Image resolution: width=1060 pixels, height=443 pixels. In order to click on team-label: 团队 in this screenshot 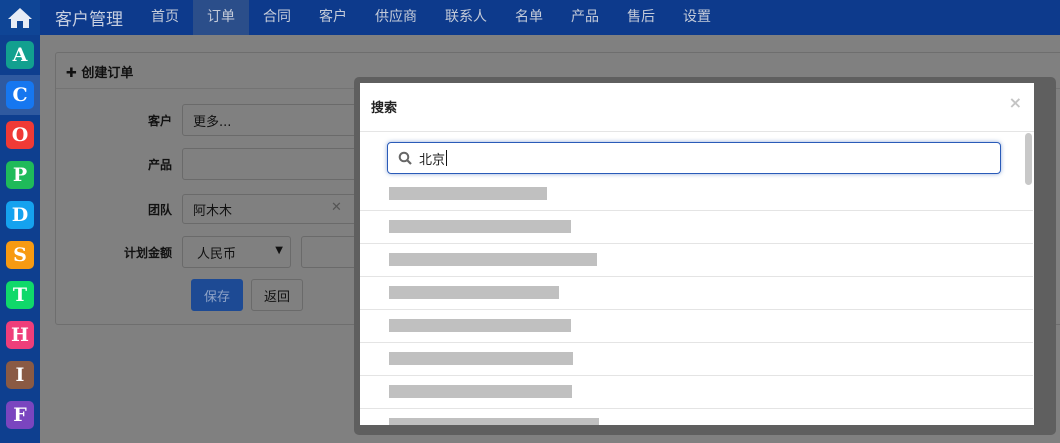, I will do `click(159, 209)`.